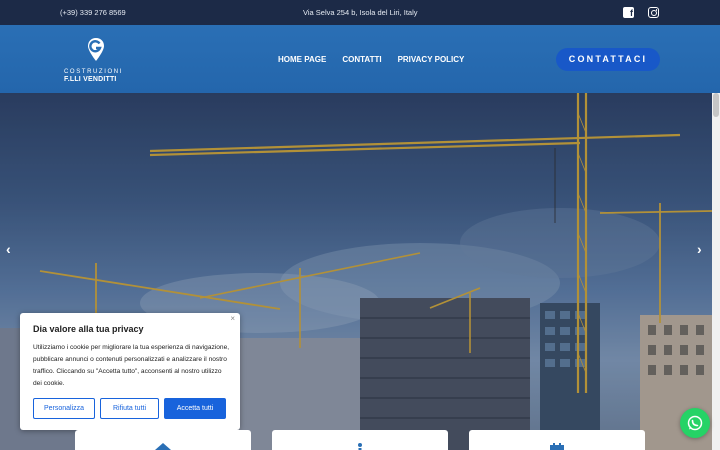 The image size is (720, 450). I want to click on whatsapp-icon, so click(695, 423).